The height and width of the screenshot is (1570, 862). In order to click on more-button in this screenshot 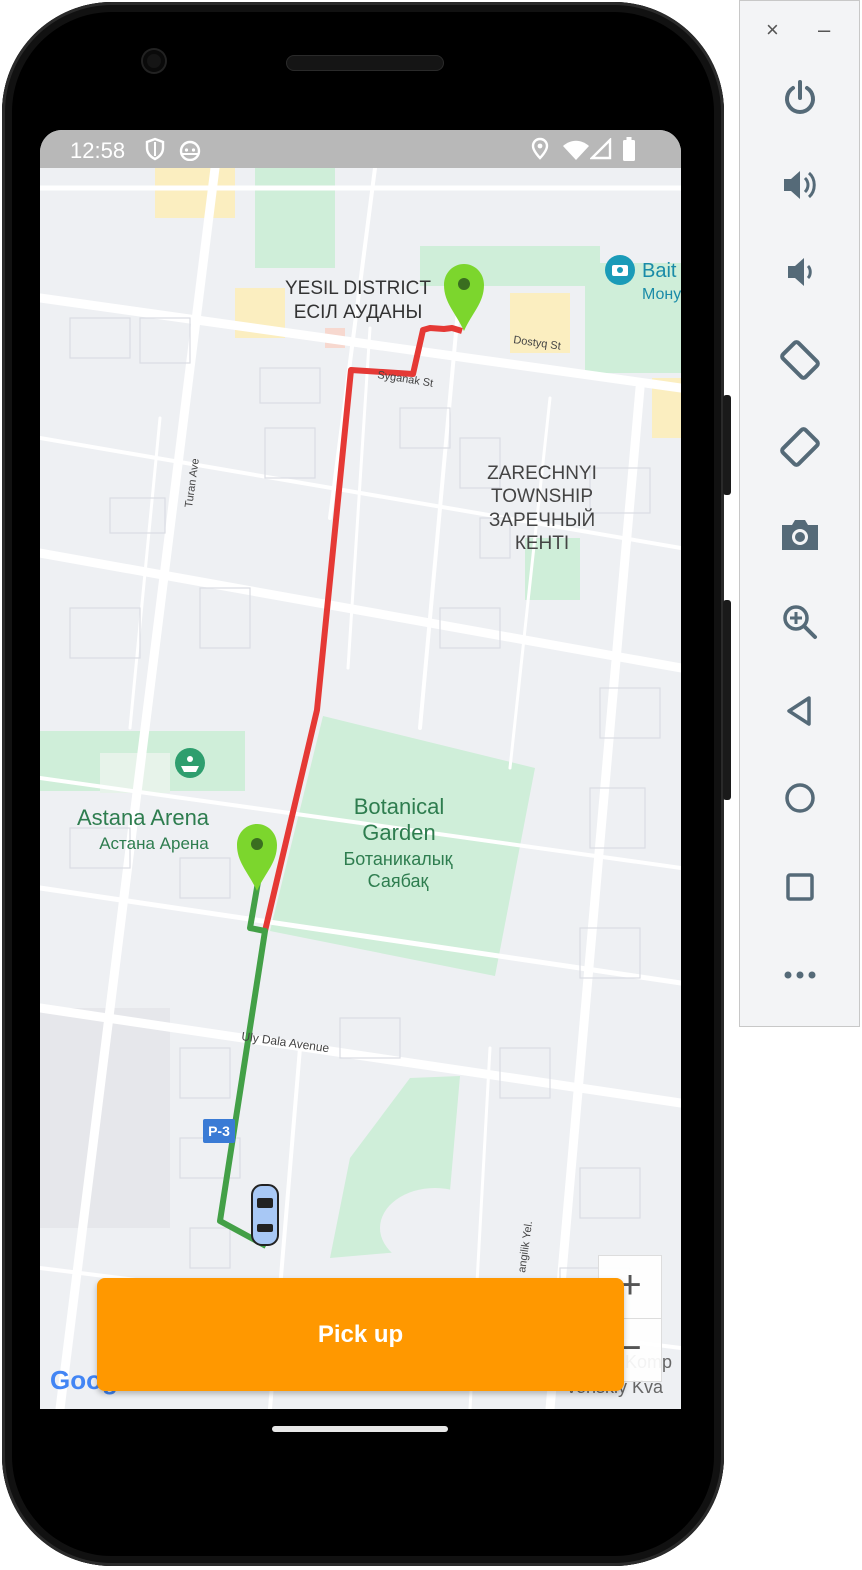, I will do `click(799, 975)`.